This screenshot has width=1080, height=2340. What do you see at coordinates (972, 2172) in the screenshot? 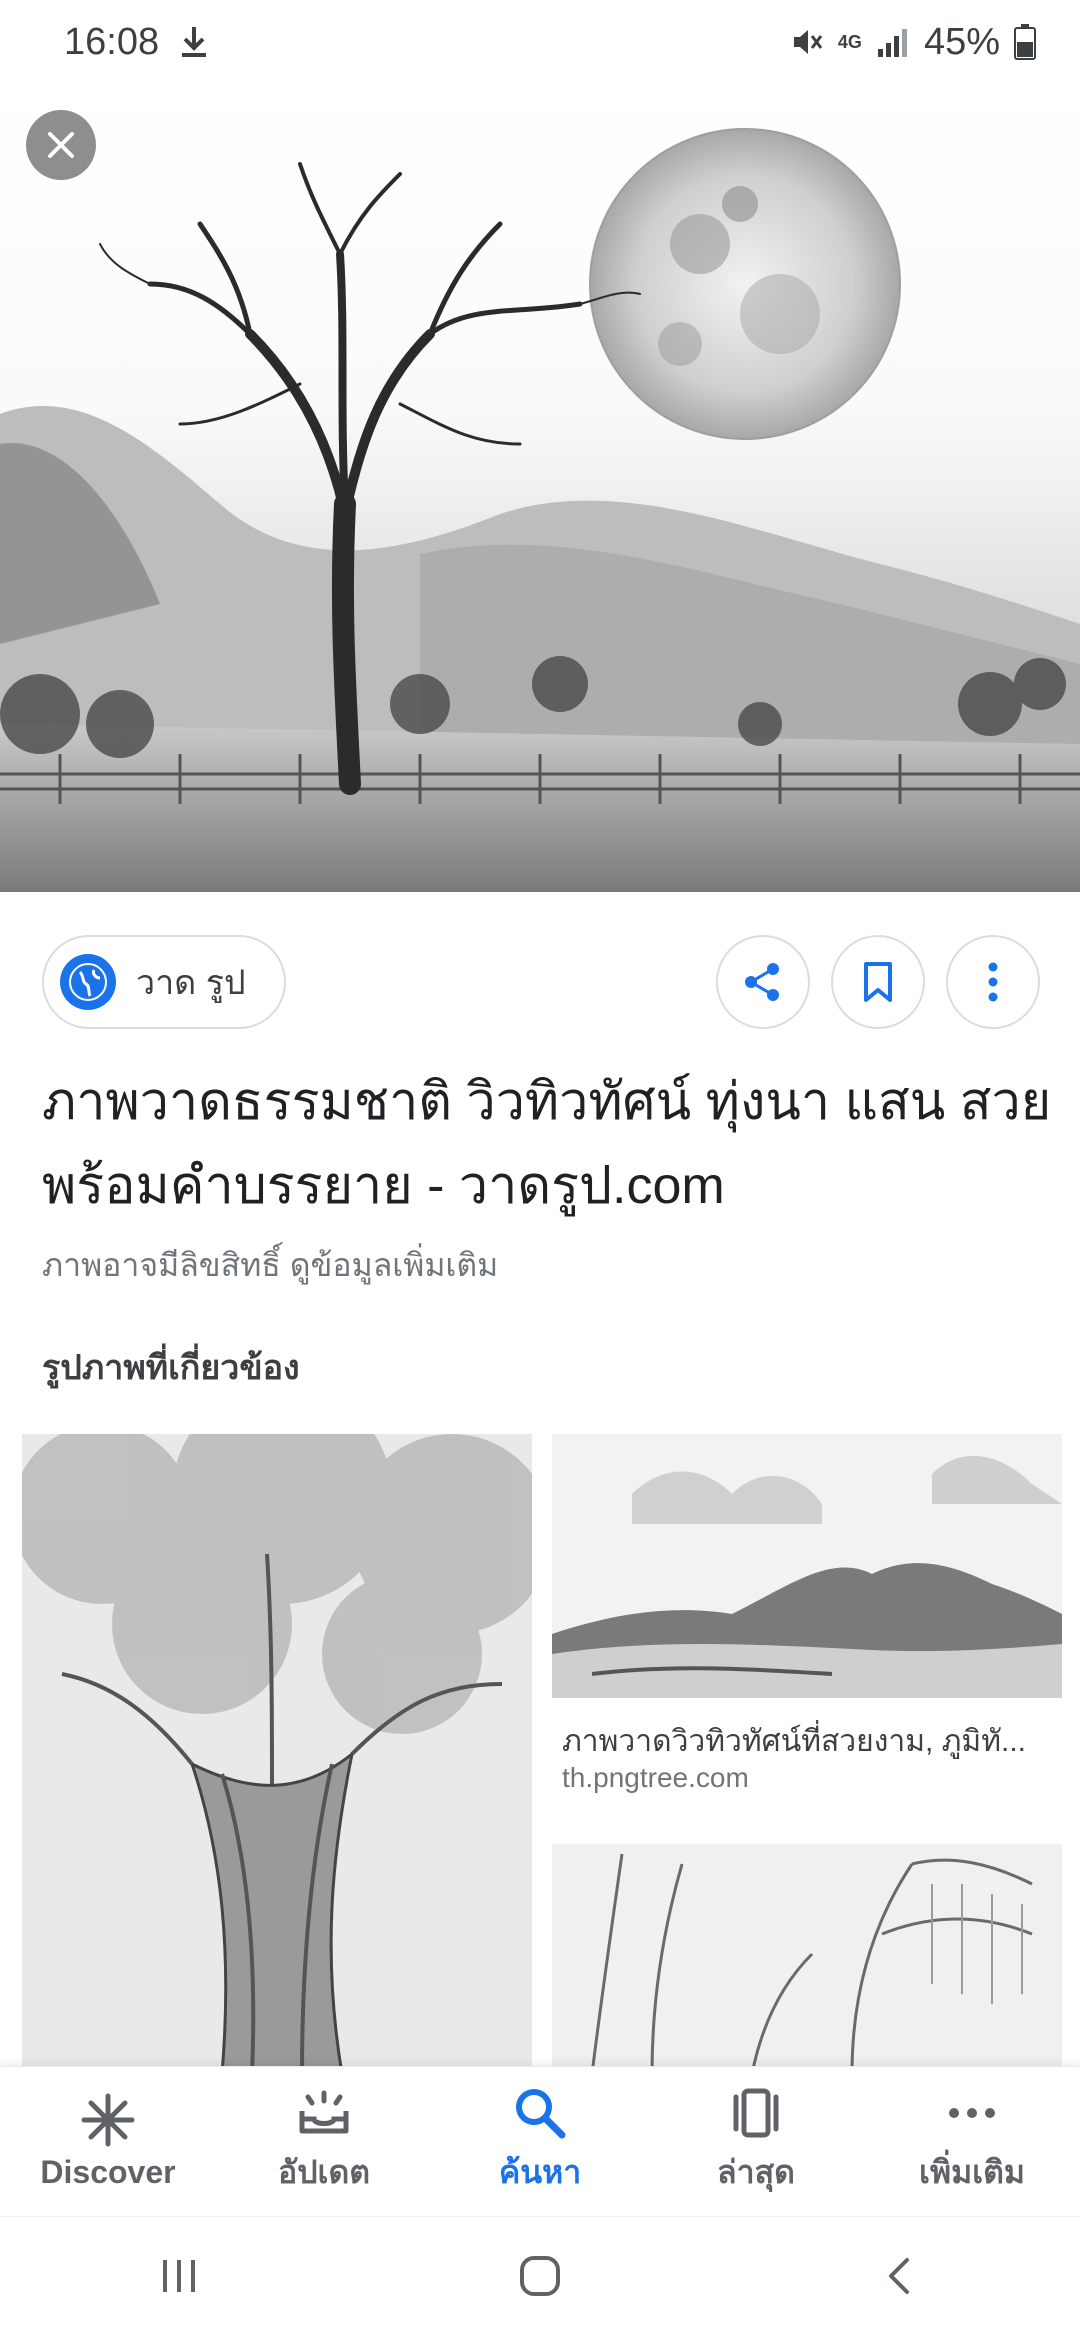
I see `nav-more-label: เพิ่มเติม` at bounding box center [972, 2172].